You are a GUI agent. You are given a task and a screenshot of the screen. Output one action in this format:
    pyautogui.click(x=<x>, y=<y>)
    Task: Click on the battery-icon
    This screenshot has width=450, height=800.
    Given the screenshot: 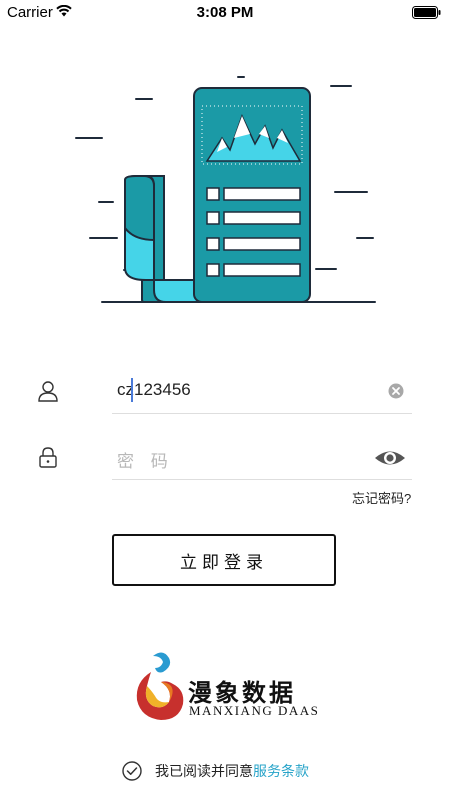 What is the action you would take?
    pyautogui.click(x=426, y=12)
    